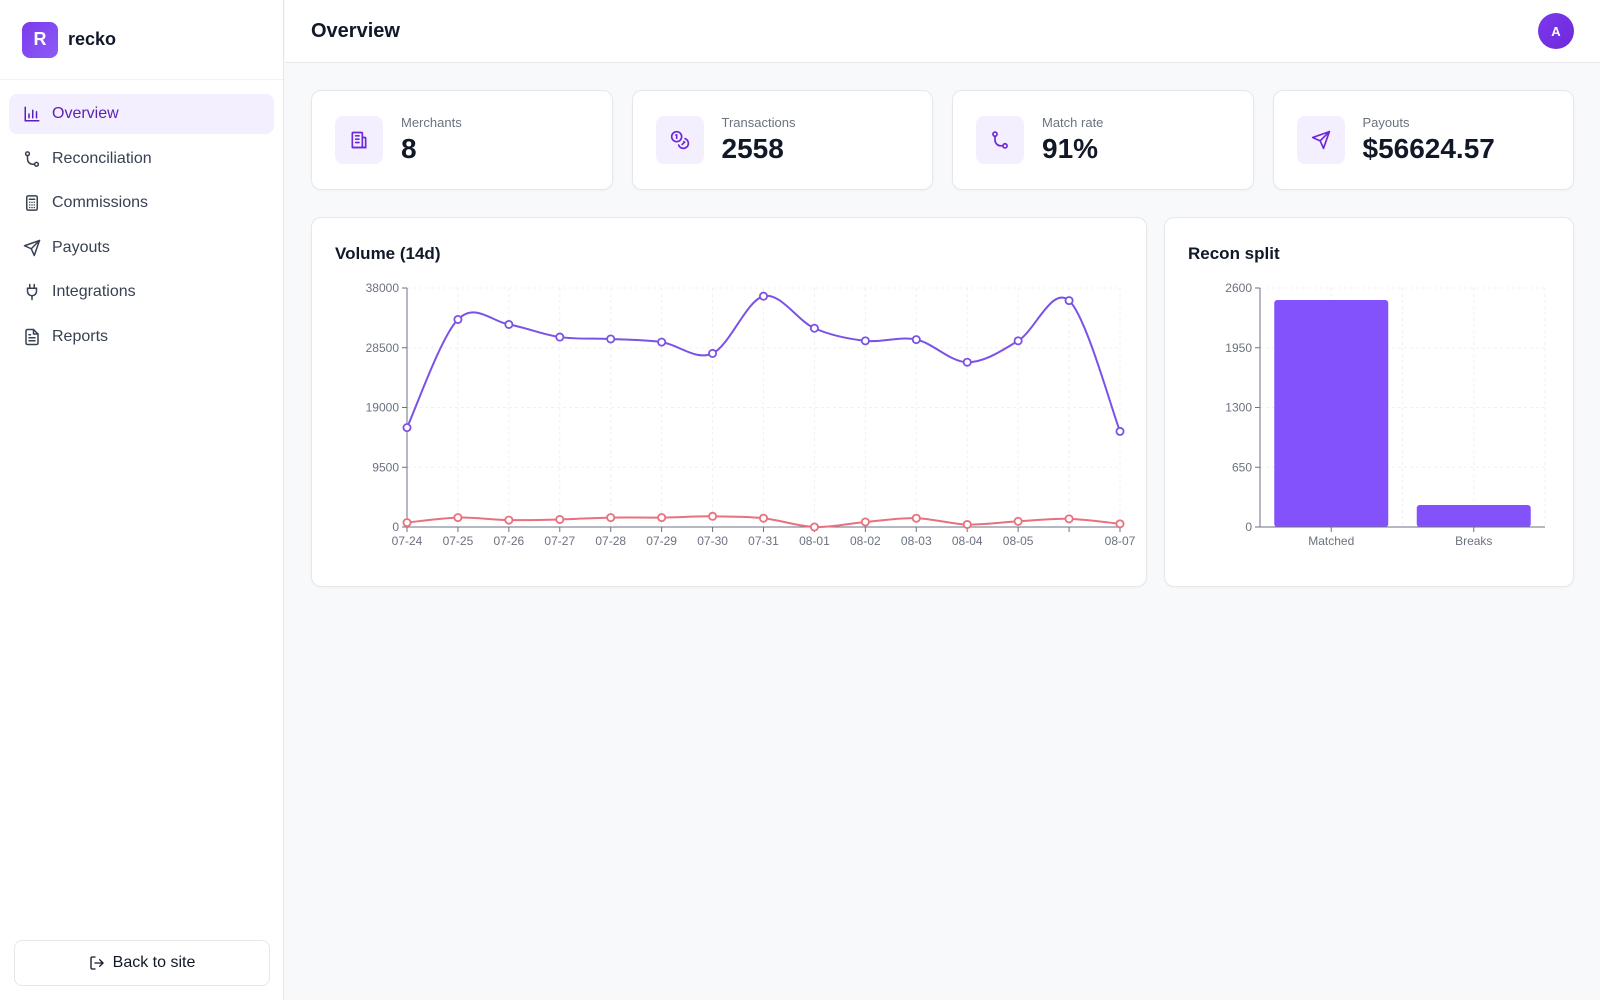 The height and width of the screenshot is (1000, 1600). I want to click on stat-value: 91%, so click(1070, 148).